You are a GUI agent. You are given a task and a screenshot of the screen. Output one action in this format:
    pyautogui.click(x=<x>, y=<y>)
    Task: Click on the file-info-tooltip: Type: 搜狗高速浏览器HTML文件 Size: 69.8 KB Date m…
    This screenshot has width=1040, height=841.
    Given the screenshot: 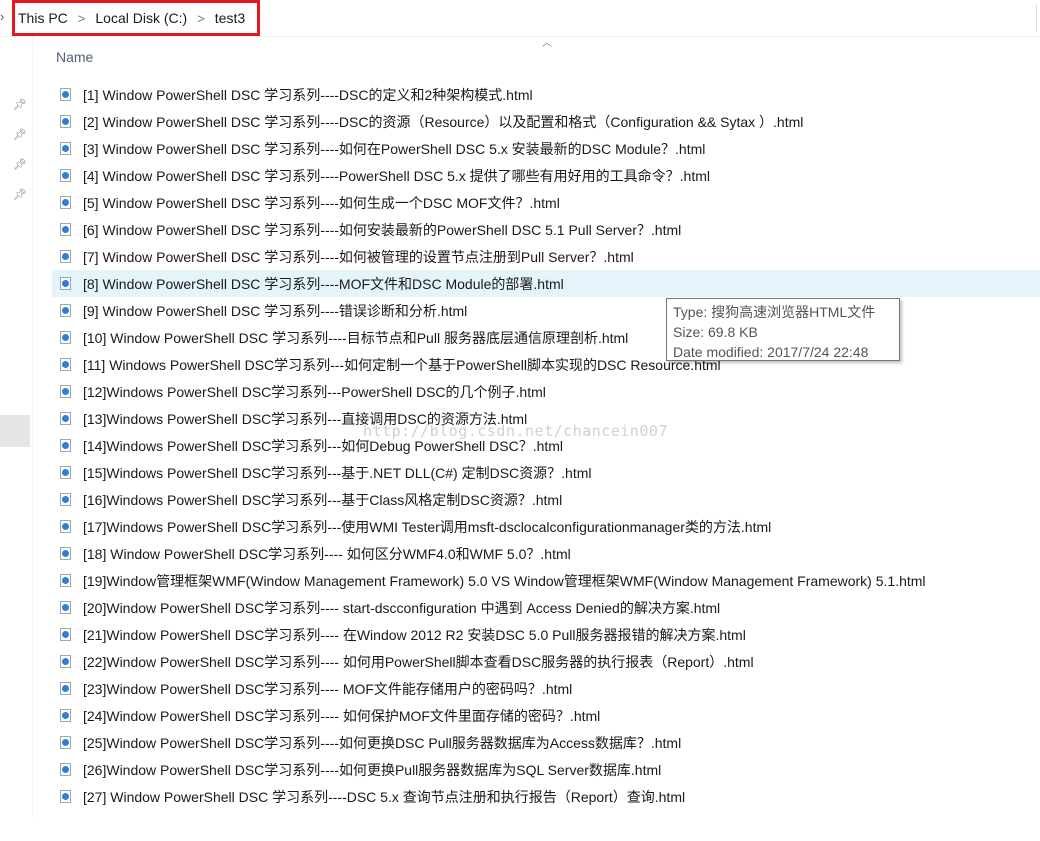 What is the action you would take?
    pyautogui.click(x=783, y=329)
    